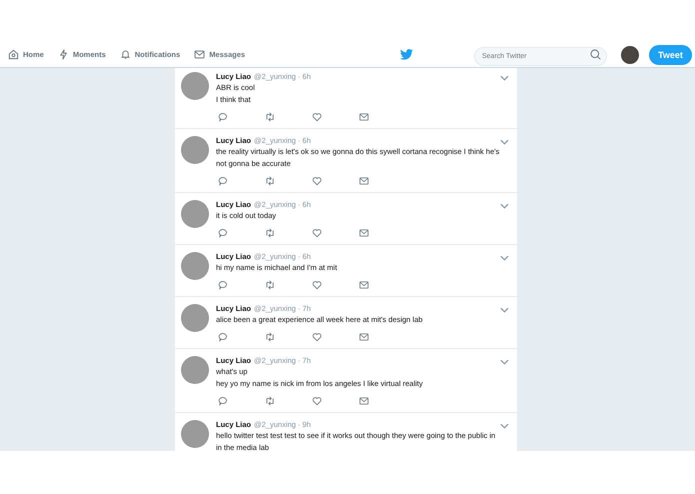  What do you see at coordinates (125, 54) in the screenshot?
I see `bell-icon` at bounding box center [125, 54].